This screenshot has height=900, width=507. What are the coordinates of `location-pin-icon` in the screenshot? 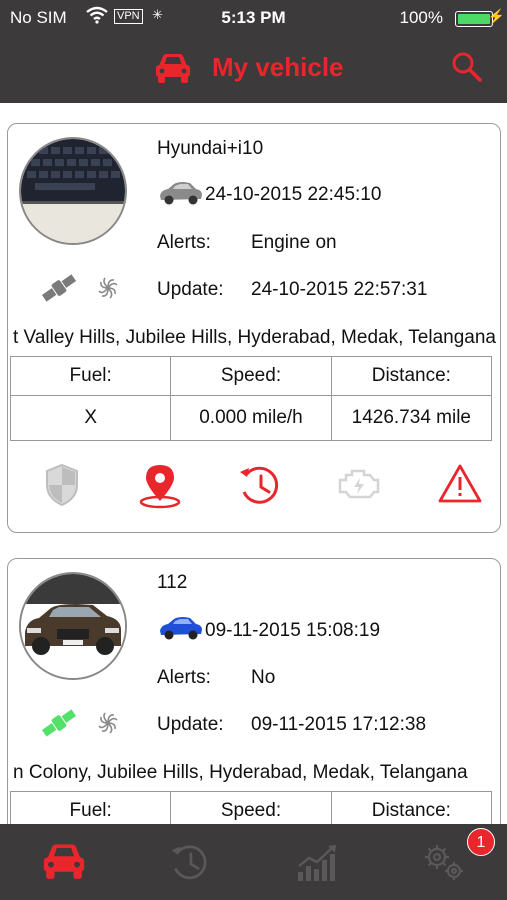 It's located at (160, 486).